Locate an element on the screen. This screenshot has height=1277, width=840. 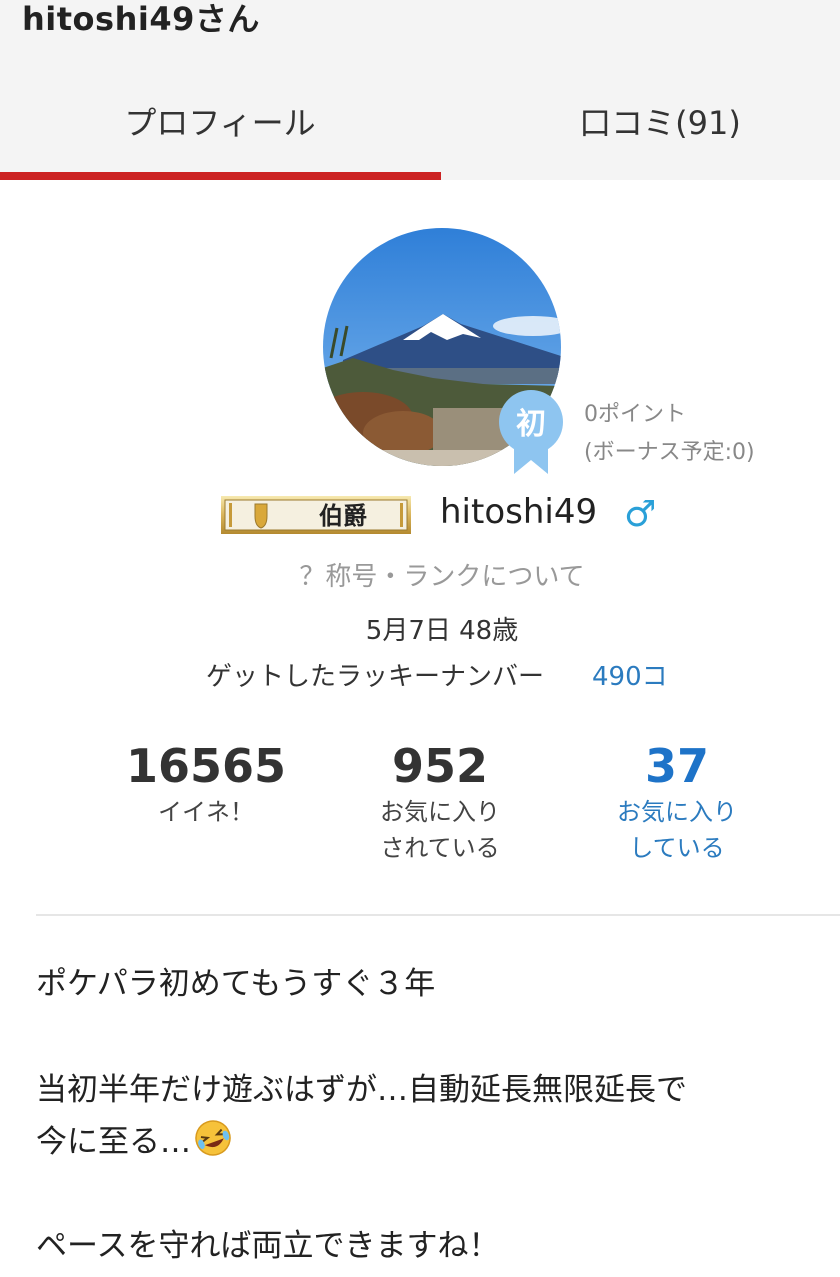
stat-label: している is located at coordinates (677, 848).